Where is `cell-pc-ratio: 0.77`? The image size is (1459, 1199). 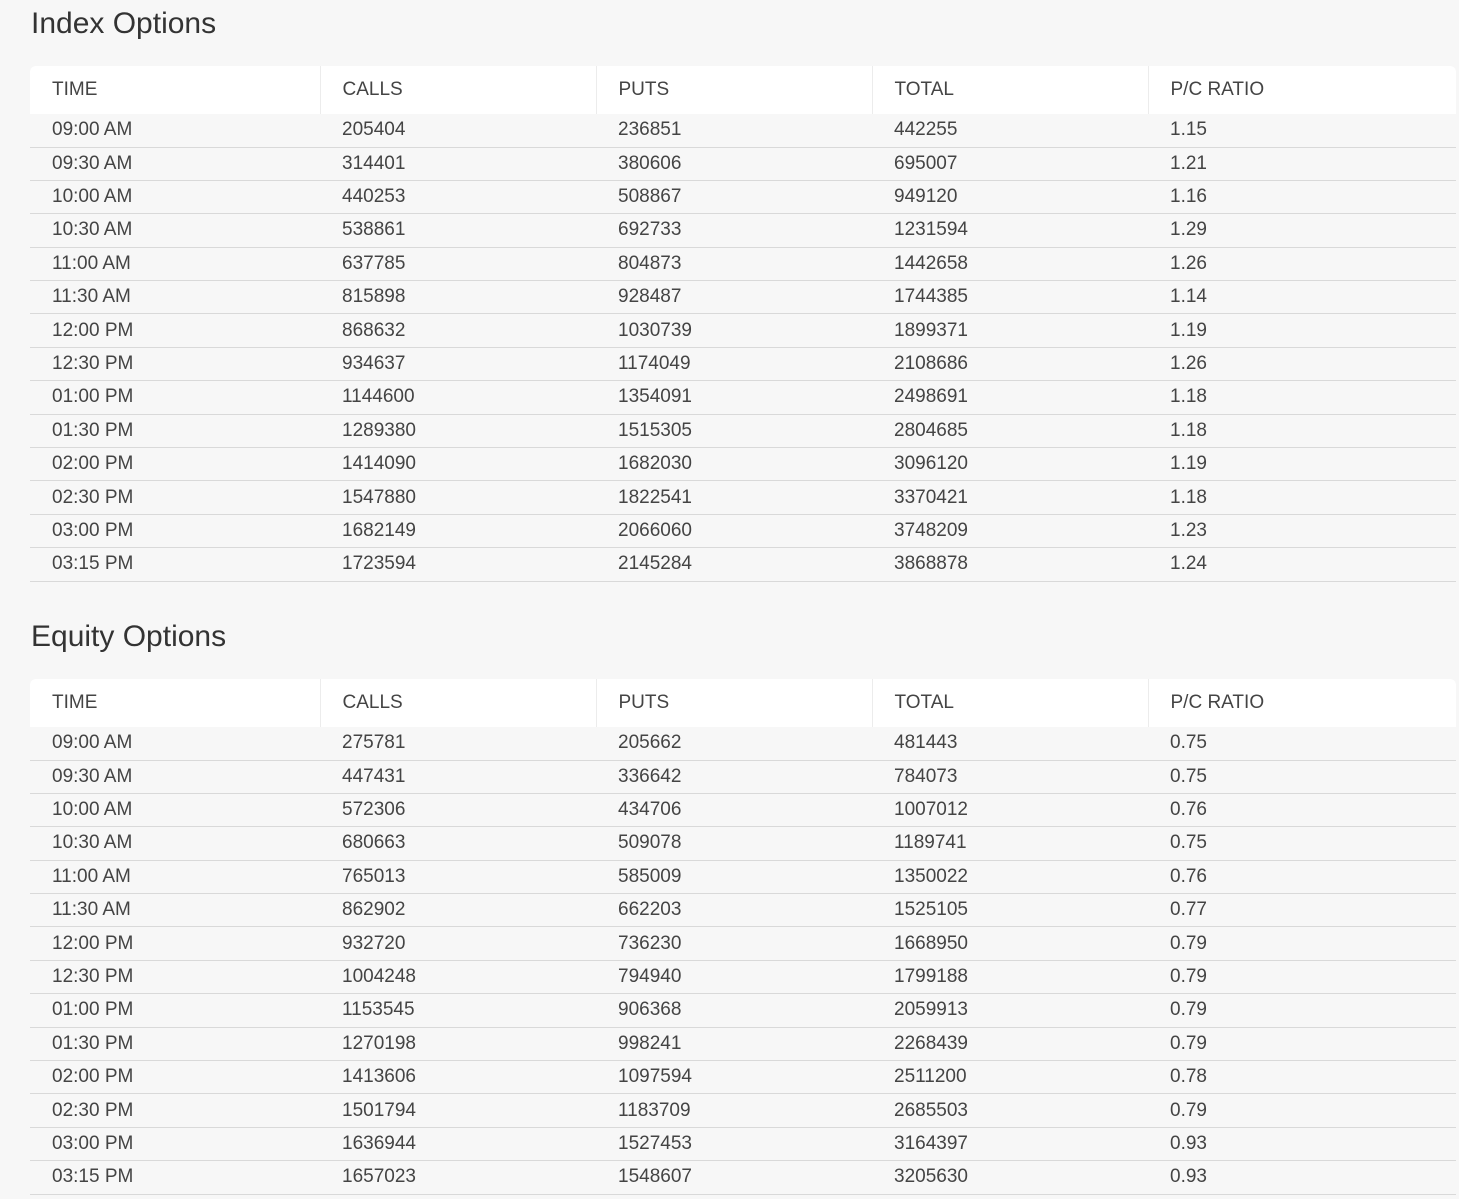 cell-pc-ratio: 0.77 is located at coordinates (1302, 910).